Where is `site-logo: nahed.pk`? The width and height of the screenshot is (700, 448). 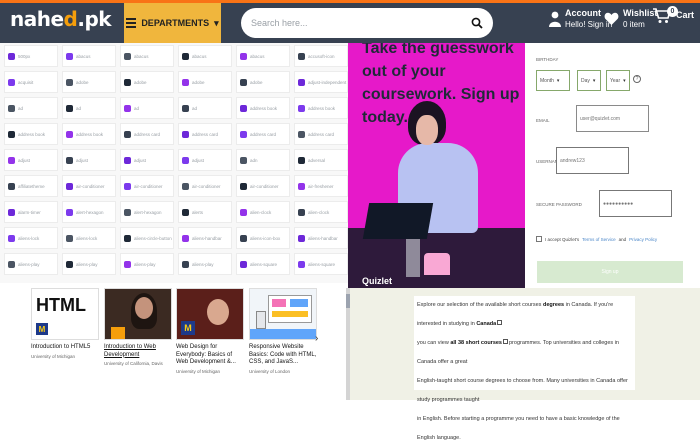
site-logo: nahed.pk is located at coordinates (61, 19).